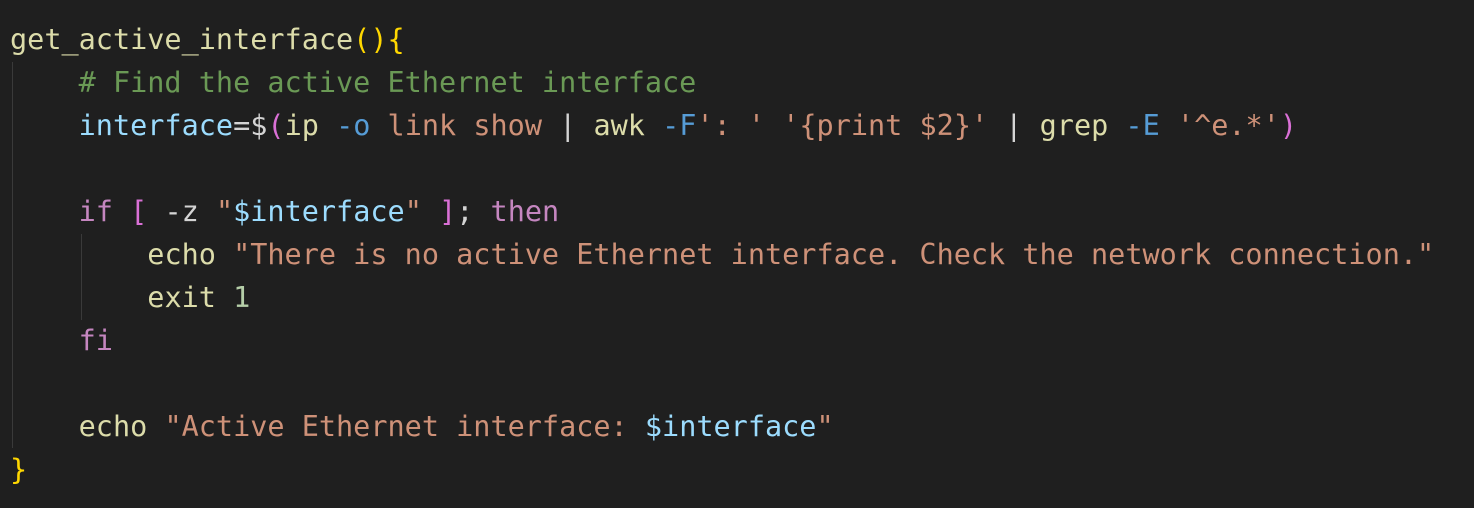 The image size is (1474, 508). What do you see at coordinates (147, 211) in the screenshot?
I see `code-token: [` at bounding box center [147, 211].